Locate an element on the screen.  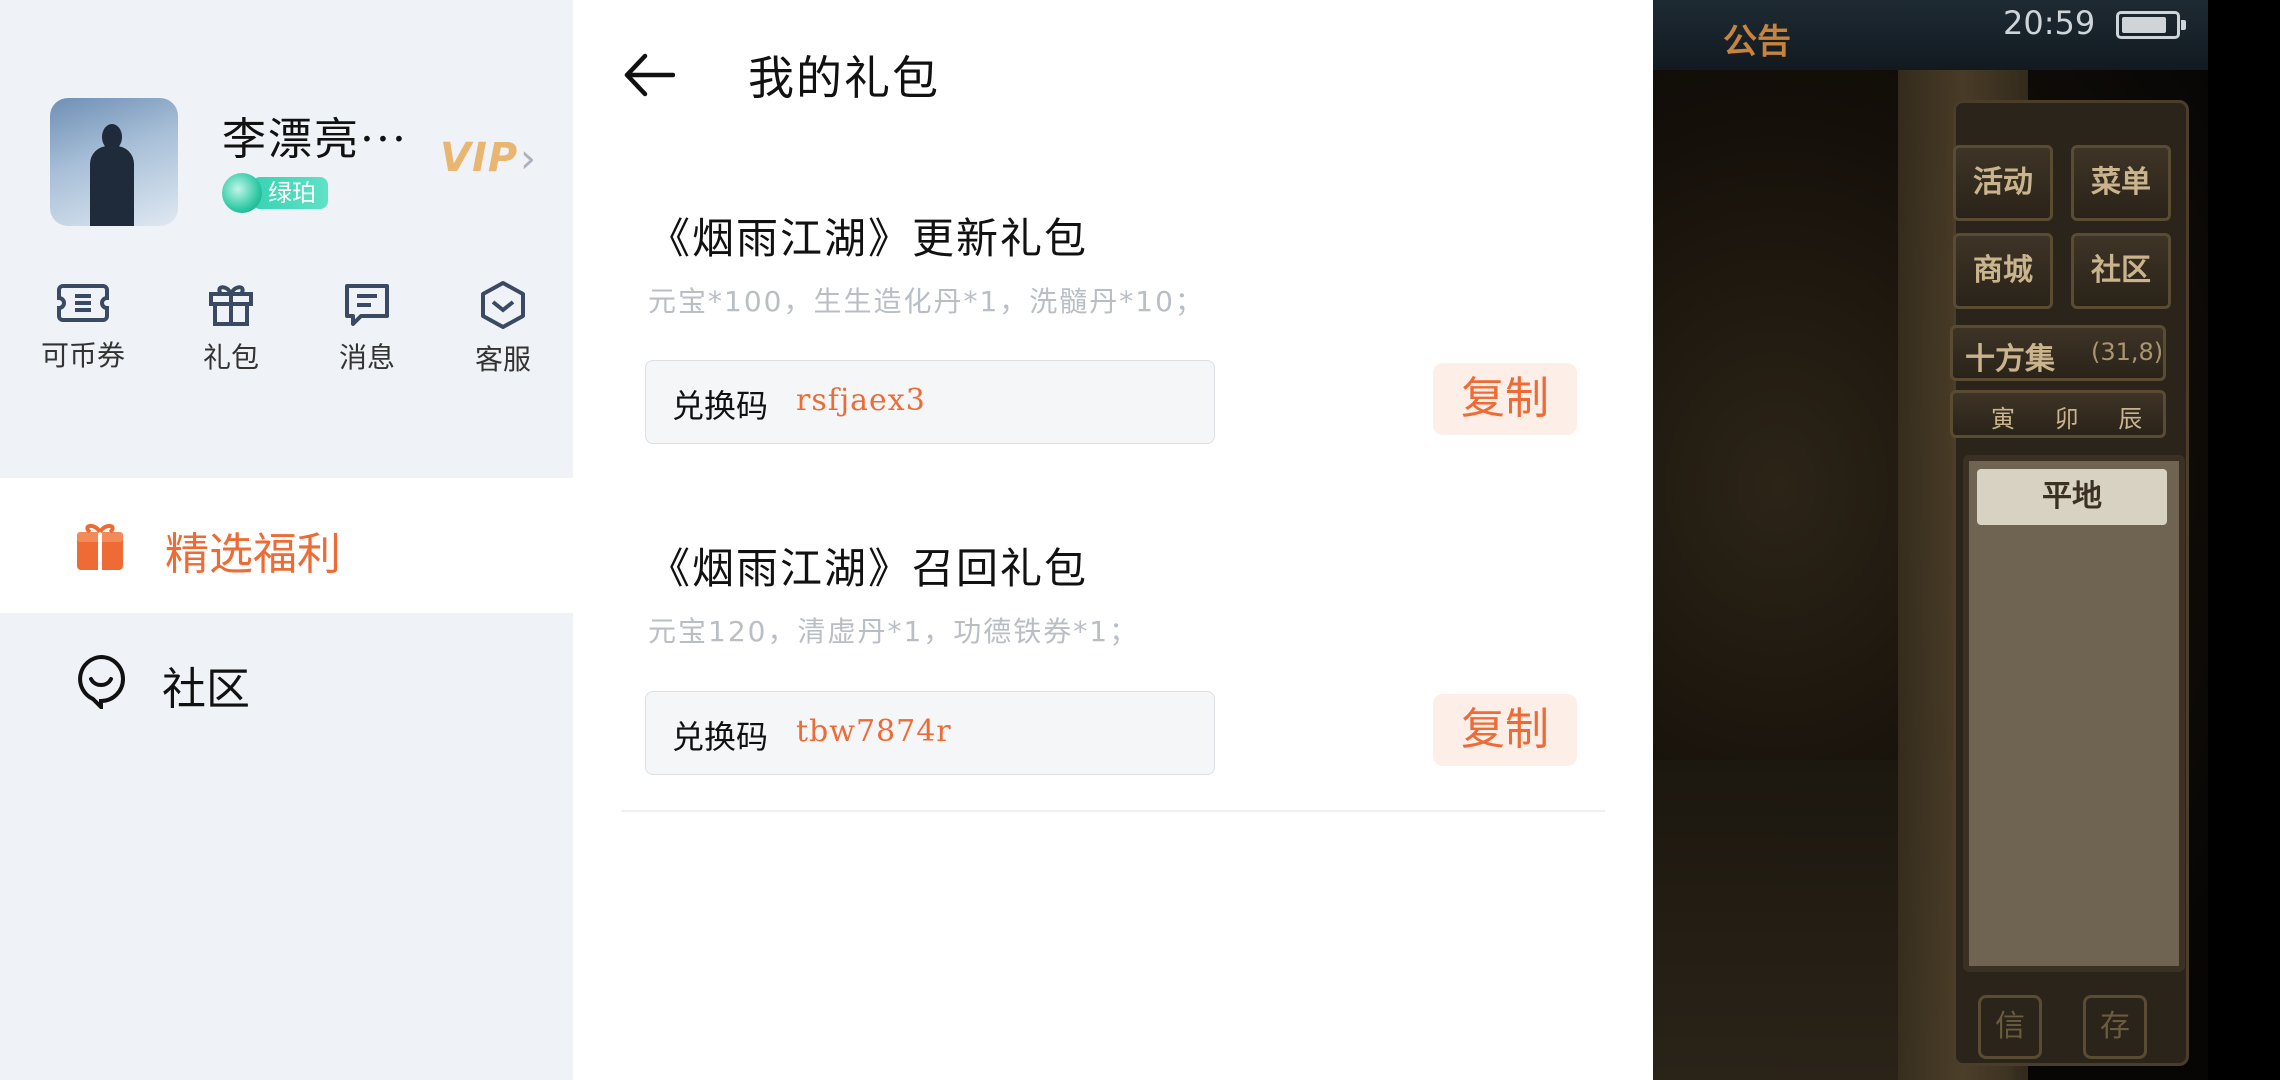
game-notice-button: 公告 is located at coordinates (1757, 38).